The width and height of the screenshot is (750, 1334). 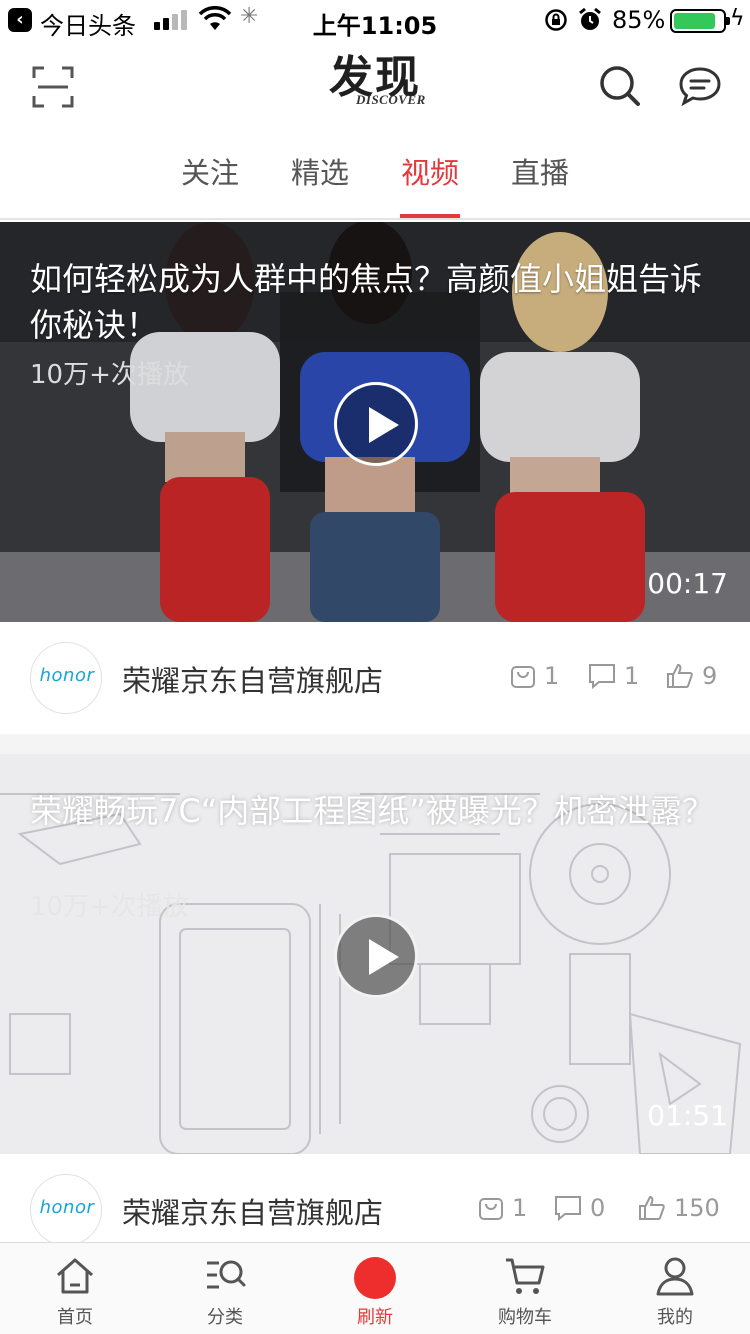 I want to click on refresh-dot-icon, so click(x=375, y=1278).